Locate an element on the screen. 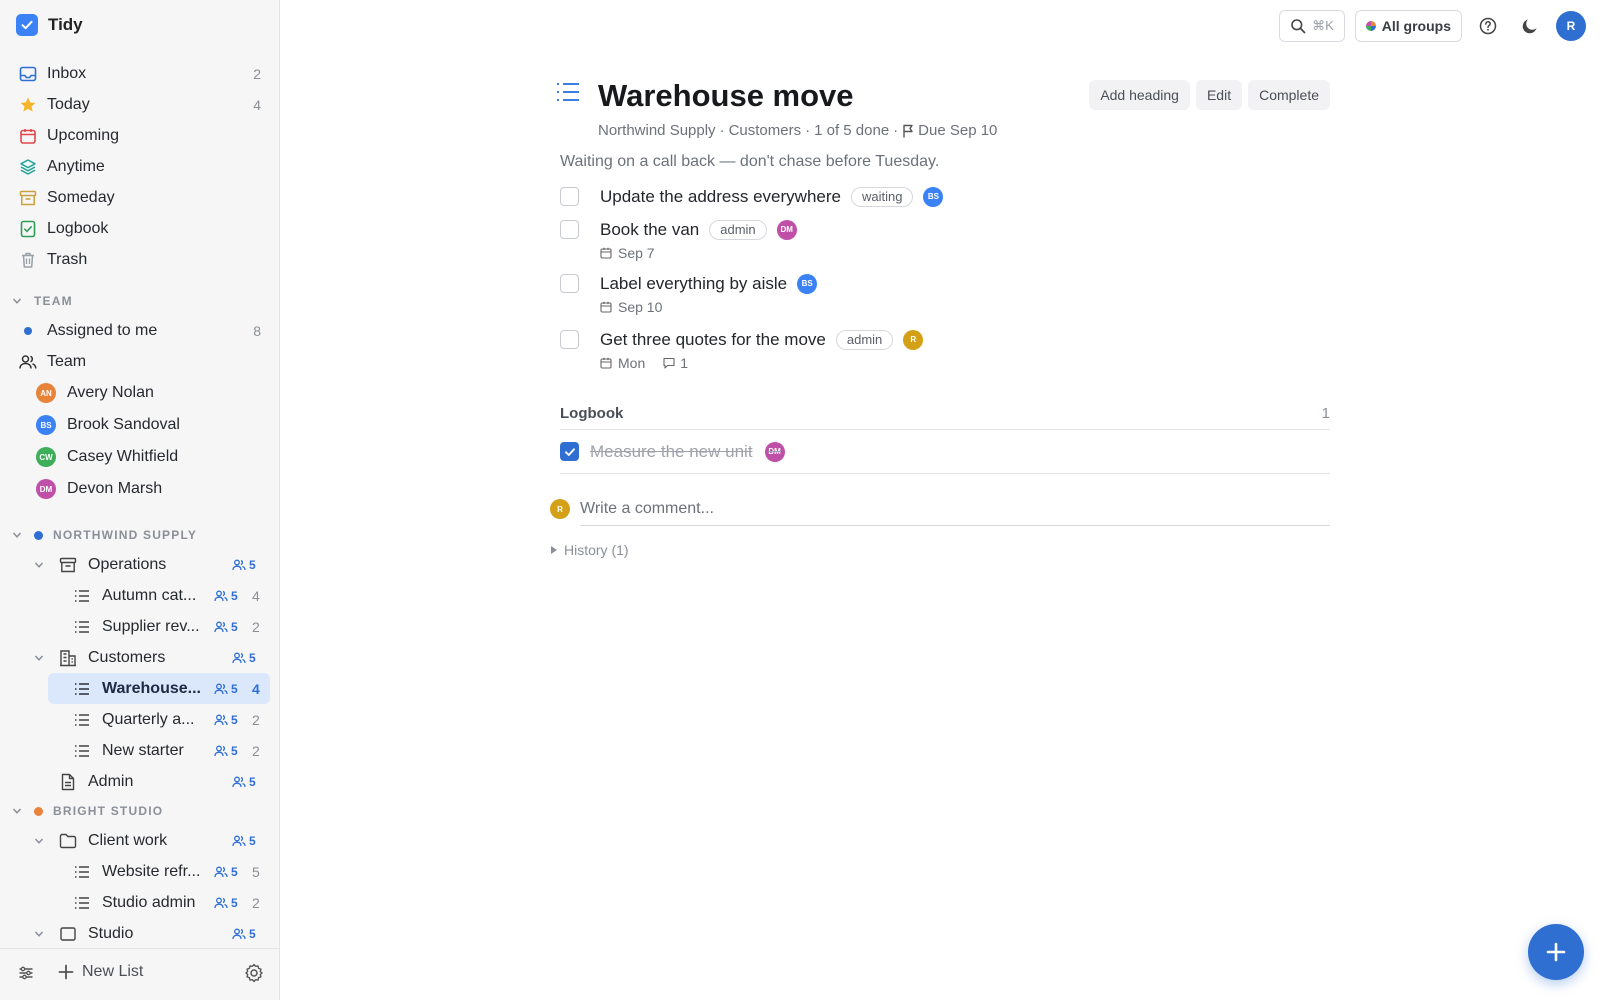 This screenshot has width=1600, height=1000. add-task-button is located at coordinates (1556, 952).